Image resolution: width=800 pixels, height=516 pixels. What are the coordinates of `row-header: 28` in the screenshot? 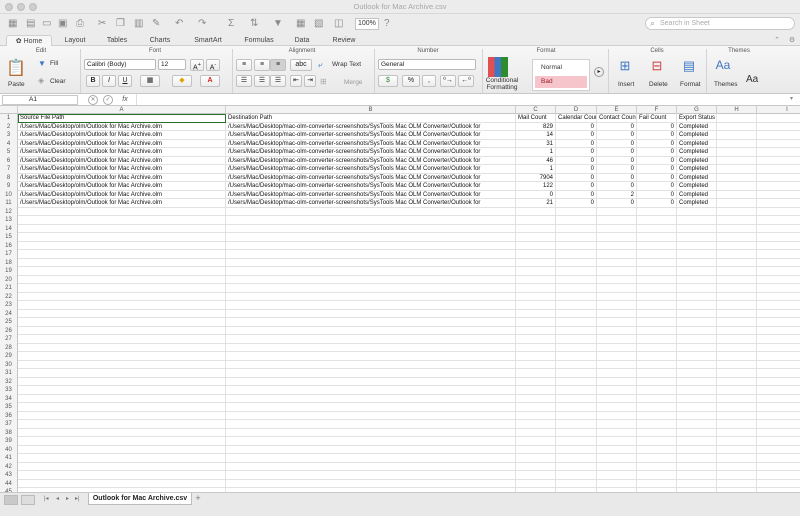 It's located at (9, 347).